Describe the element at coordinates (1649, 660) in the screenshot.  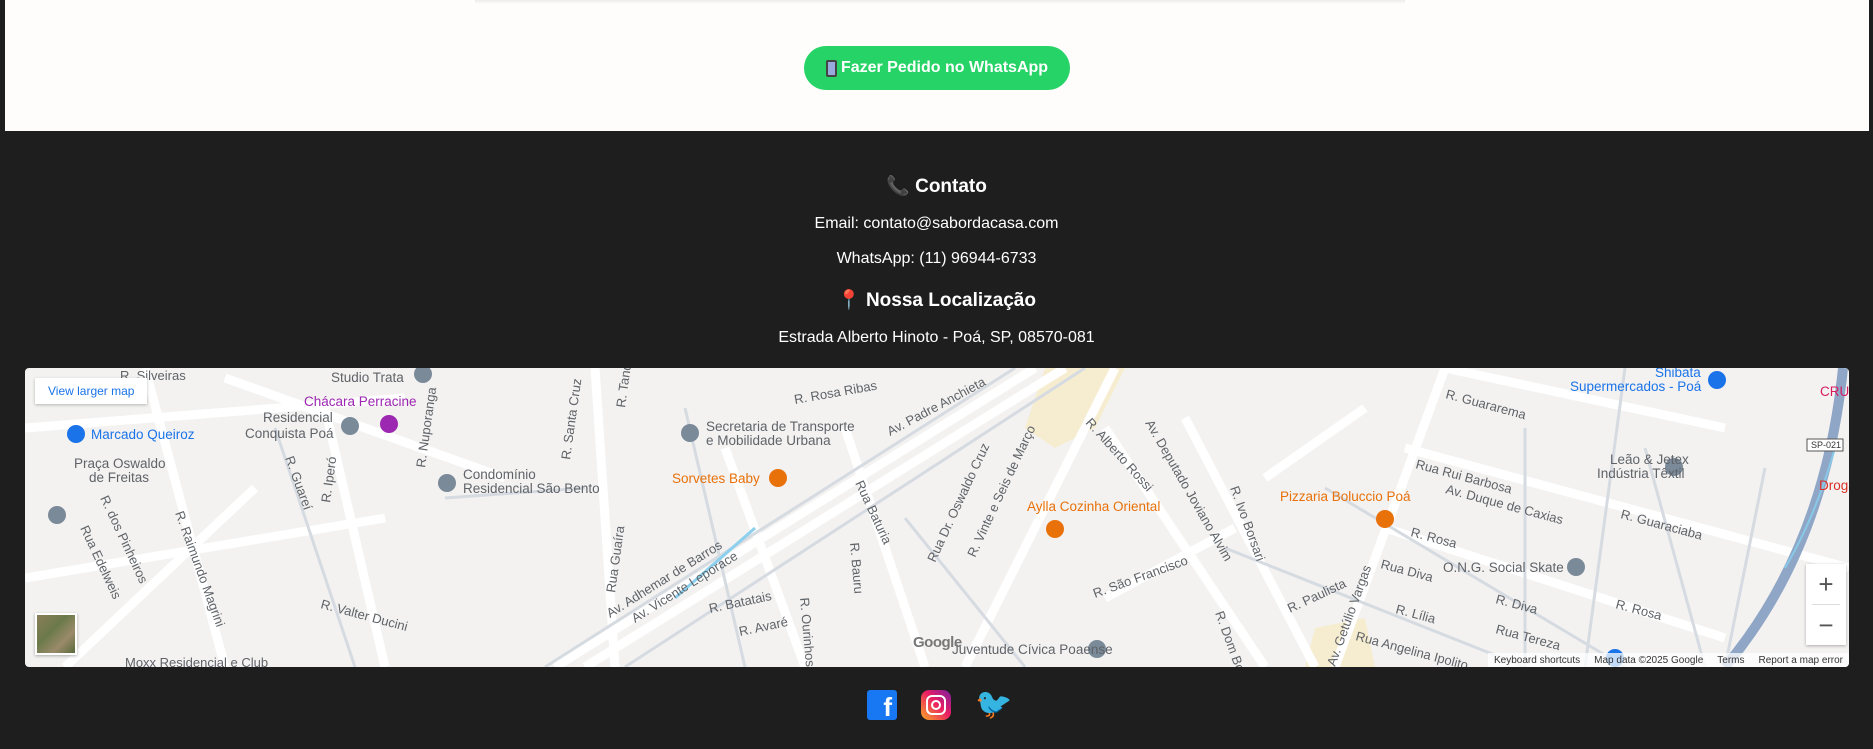
I see `map-data-text: Map data ©2025 Google` at that location.